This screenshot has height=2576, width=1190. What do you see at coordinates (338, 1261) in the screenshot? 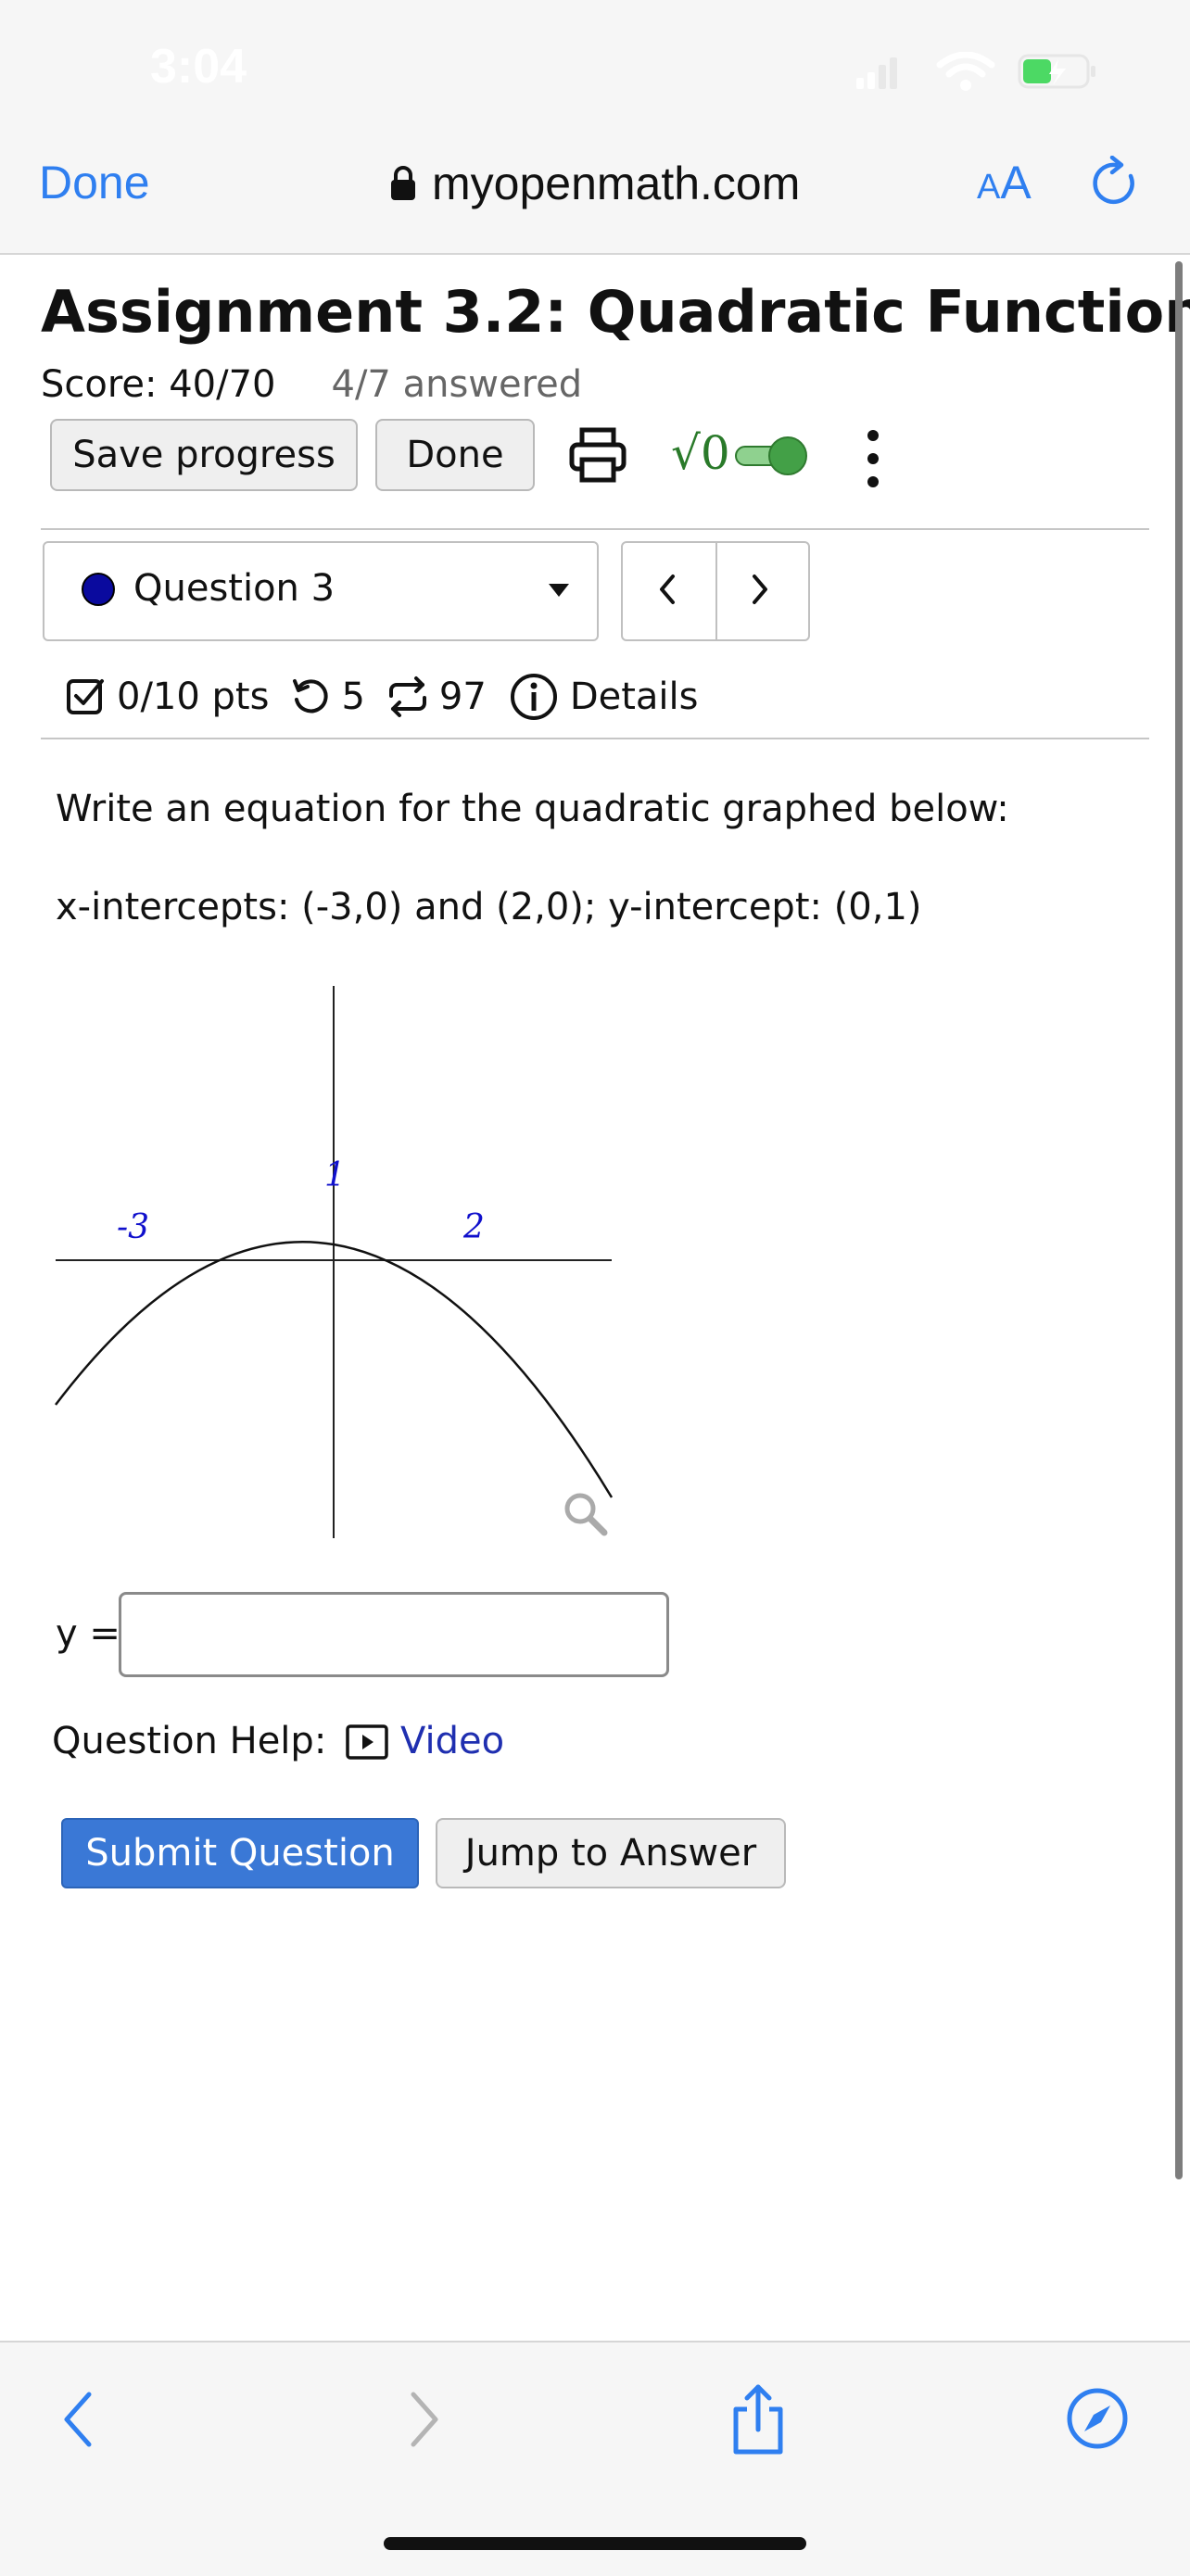
I see `quadratic-graph: -3 2 1` at bounding box center [338, 1261].